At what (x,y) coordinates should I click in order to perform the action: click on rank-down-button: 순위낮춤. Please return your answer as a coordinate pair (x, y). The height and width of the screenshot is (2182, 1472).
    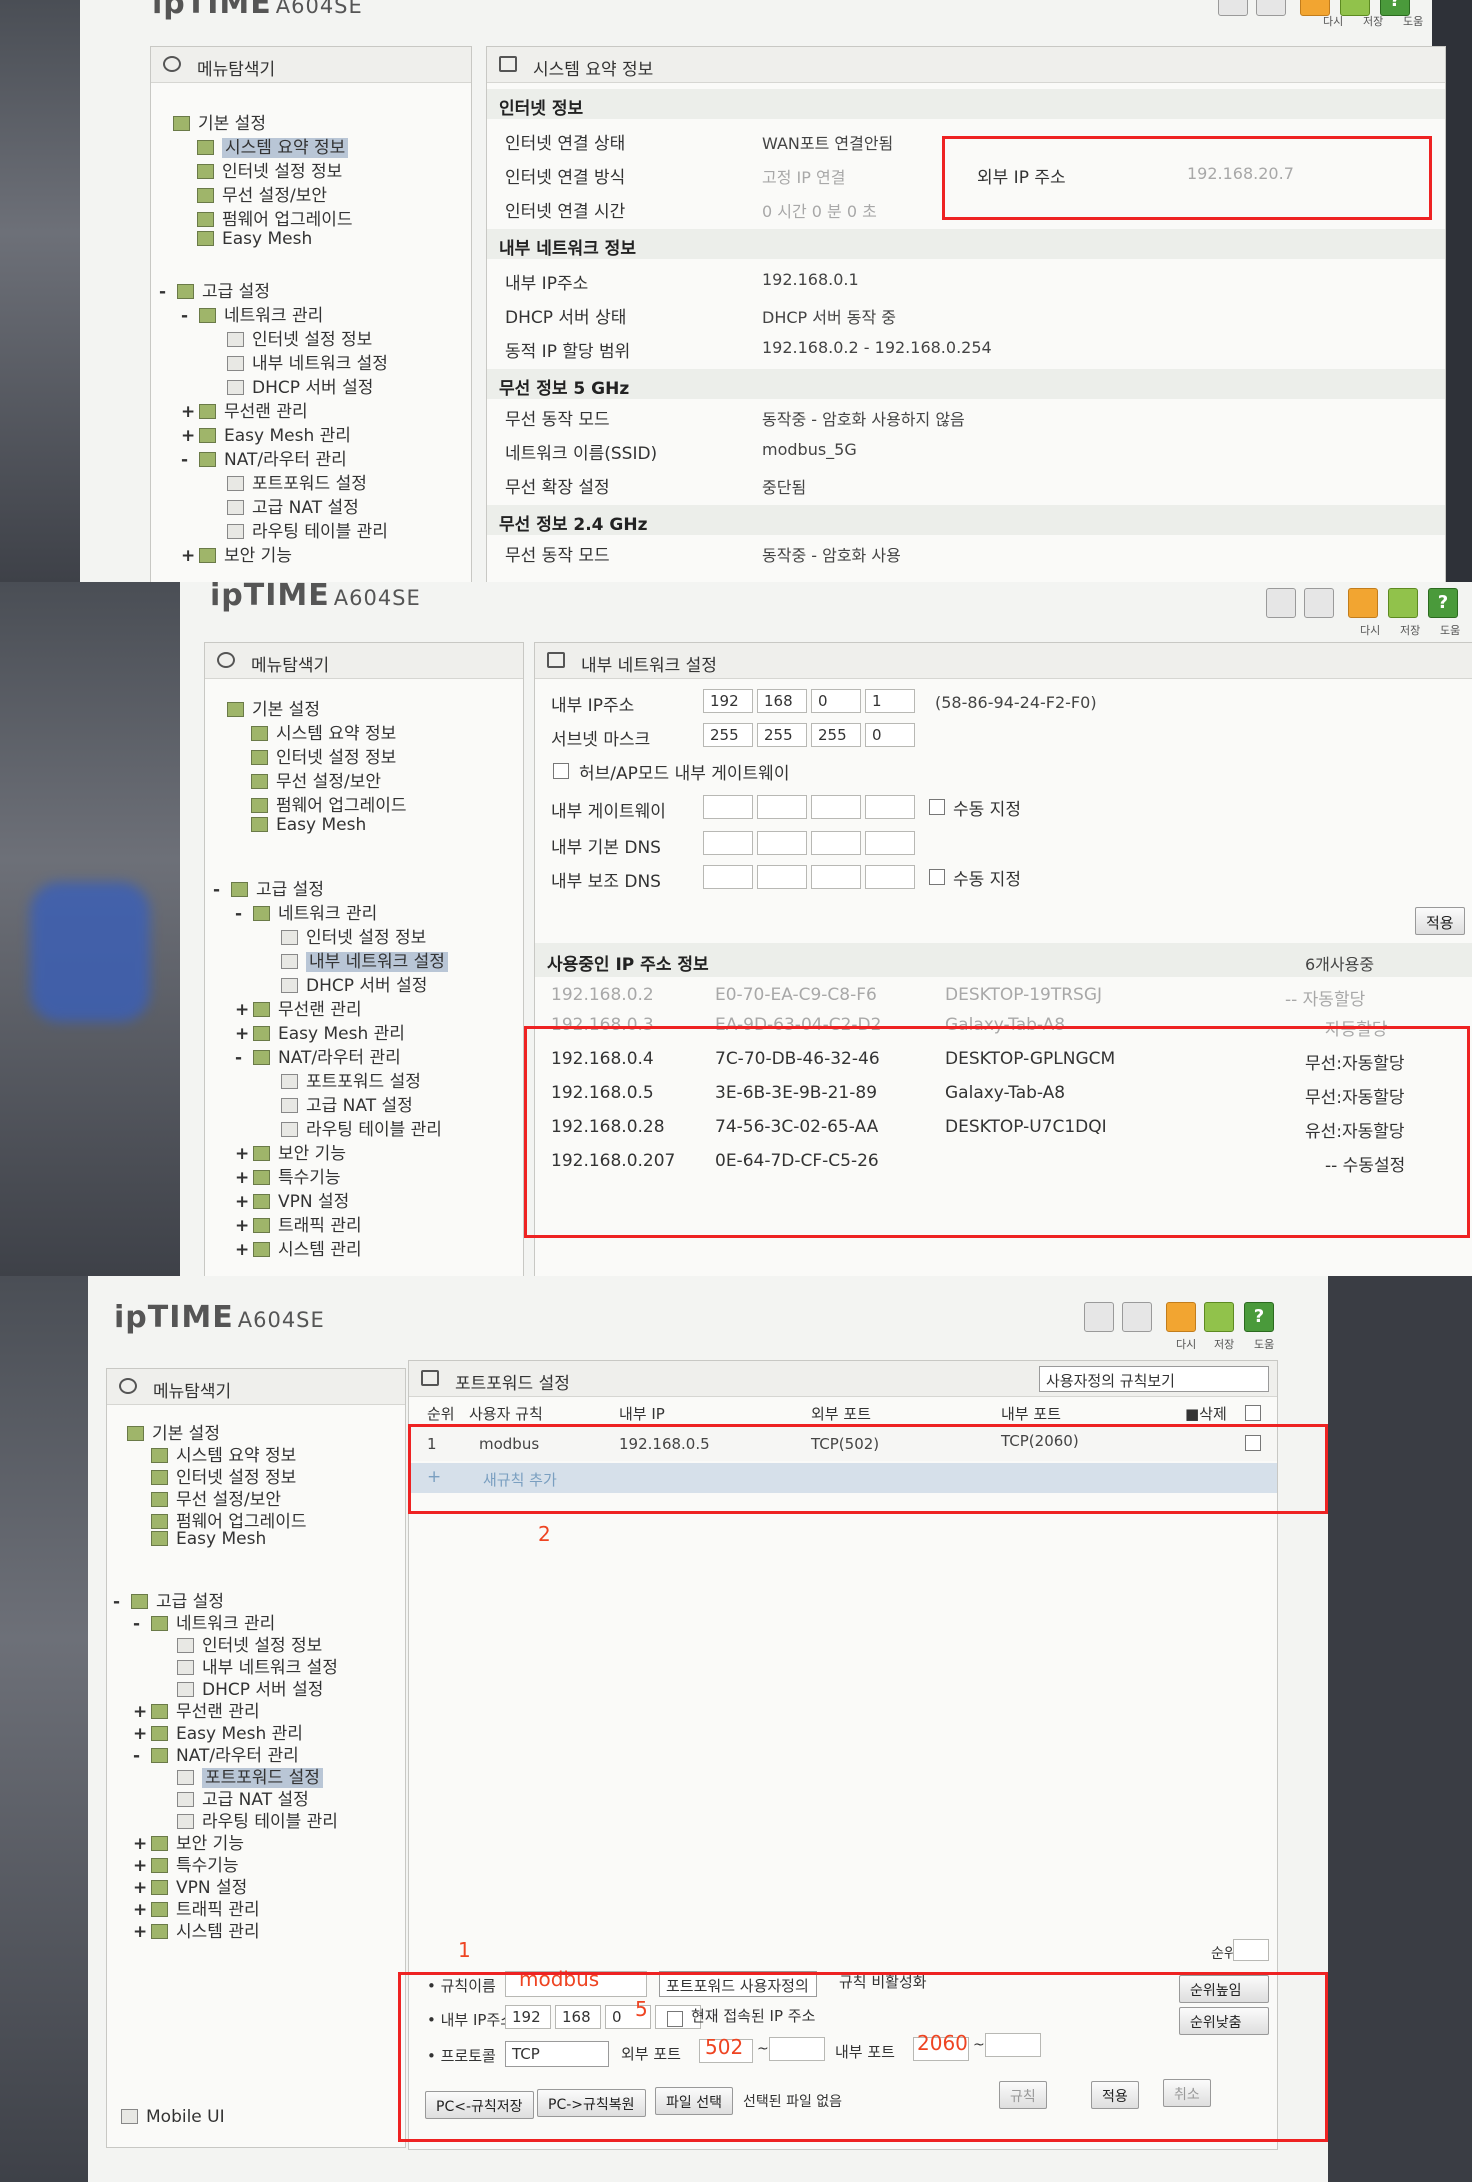
    Looking at the image, I should click on (1224, 2021).